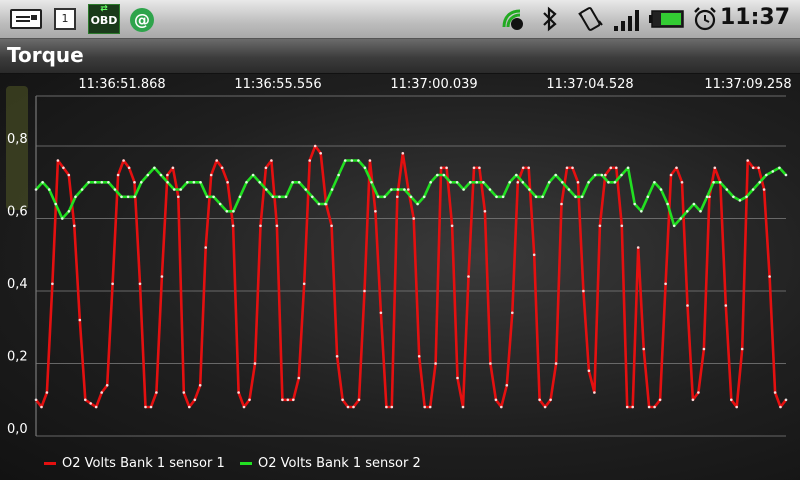 This screenshot has height=480, width=800. I want to click on side-scroll-handle, so click(17, 148).